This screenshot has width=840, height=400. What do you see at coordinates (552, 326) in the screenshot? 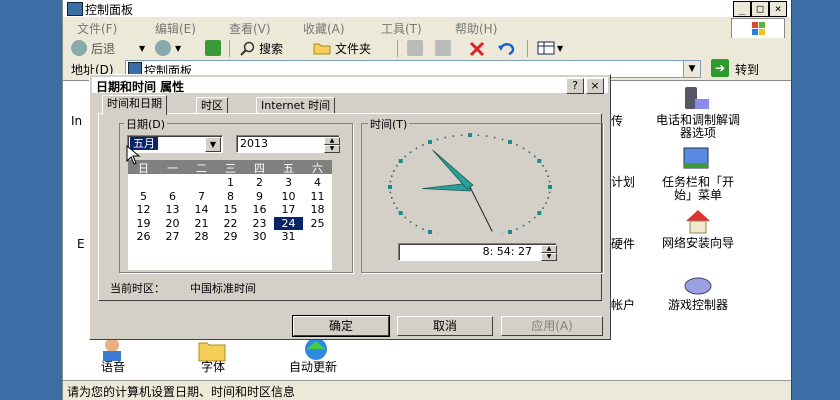
I see `apply-button: 应用(A)` at bounding box center [552, 326].